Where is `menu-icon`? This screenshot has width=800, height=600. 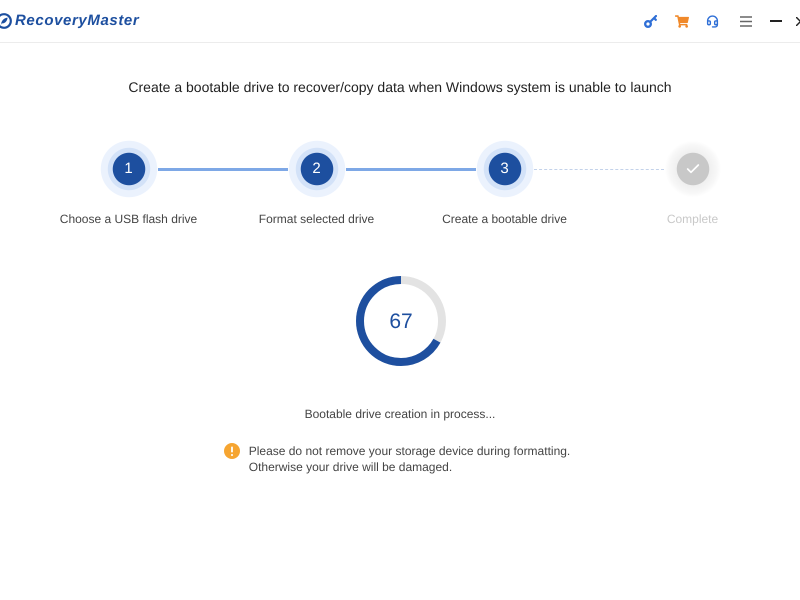 menu-icon is located at coordinates (746, 21).